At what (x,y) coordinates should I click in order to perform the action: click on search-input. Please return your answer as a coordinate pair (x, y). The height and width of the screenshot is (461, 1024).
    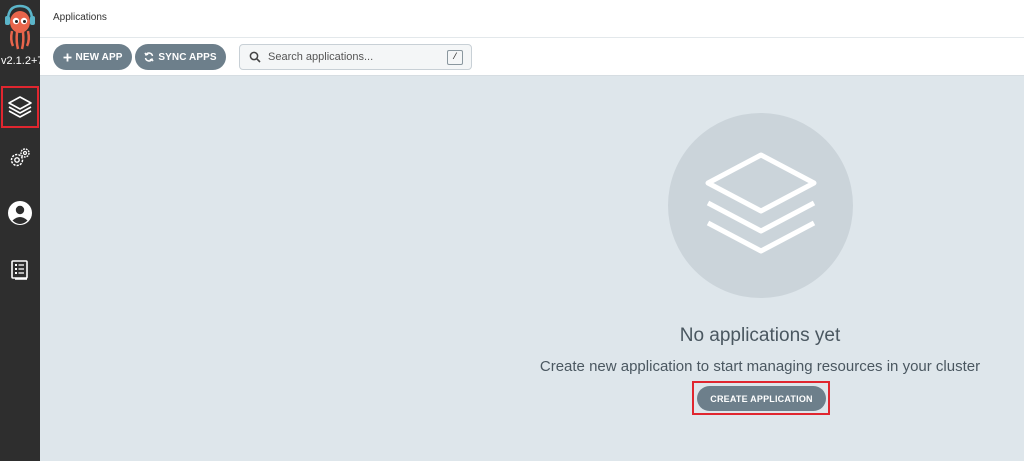
    Looking at the image, I should click on (353, 57).